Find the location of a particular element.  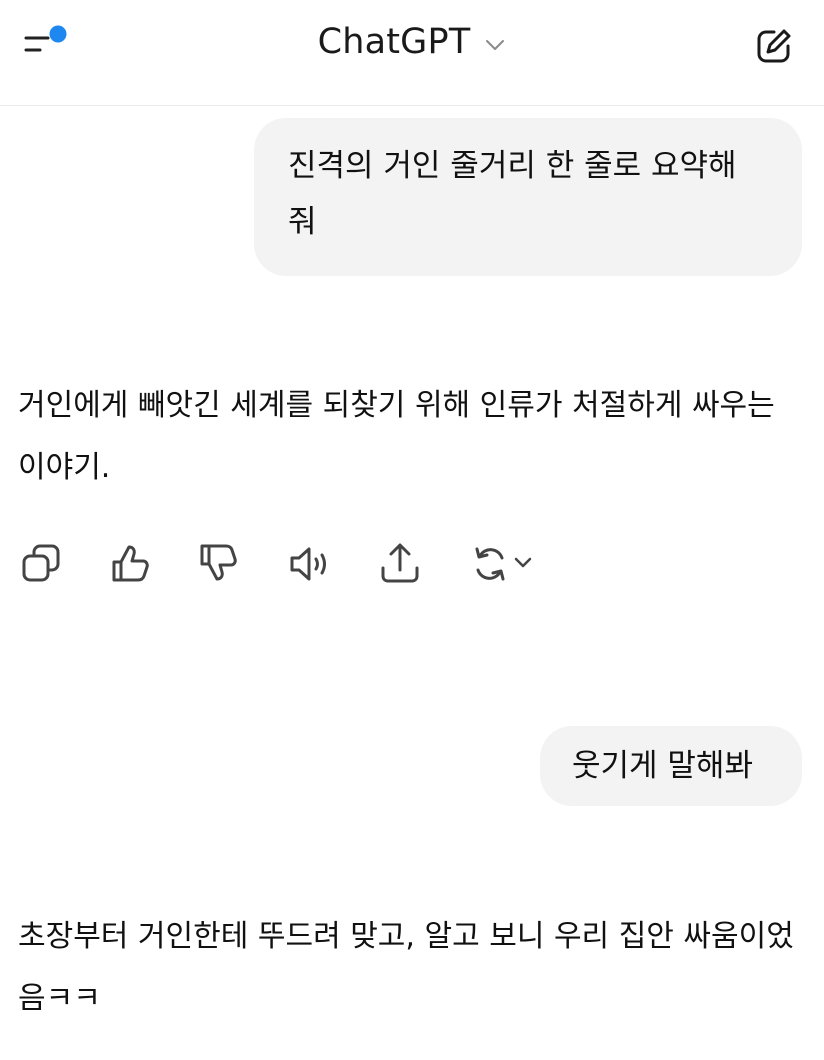

copy-icon is located at coordinates (41, 563).